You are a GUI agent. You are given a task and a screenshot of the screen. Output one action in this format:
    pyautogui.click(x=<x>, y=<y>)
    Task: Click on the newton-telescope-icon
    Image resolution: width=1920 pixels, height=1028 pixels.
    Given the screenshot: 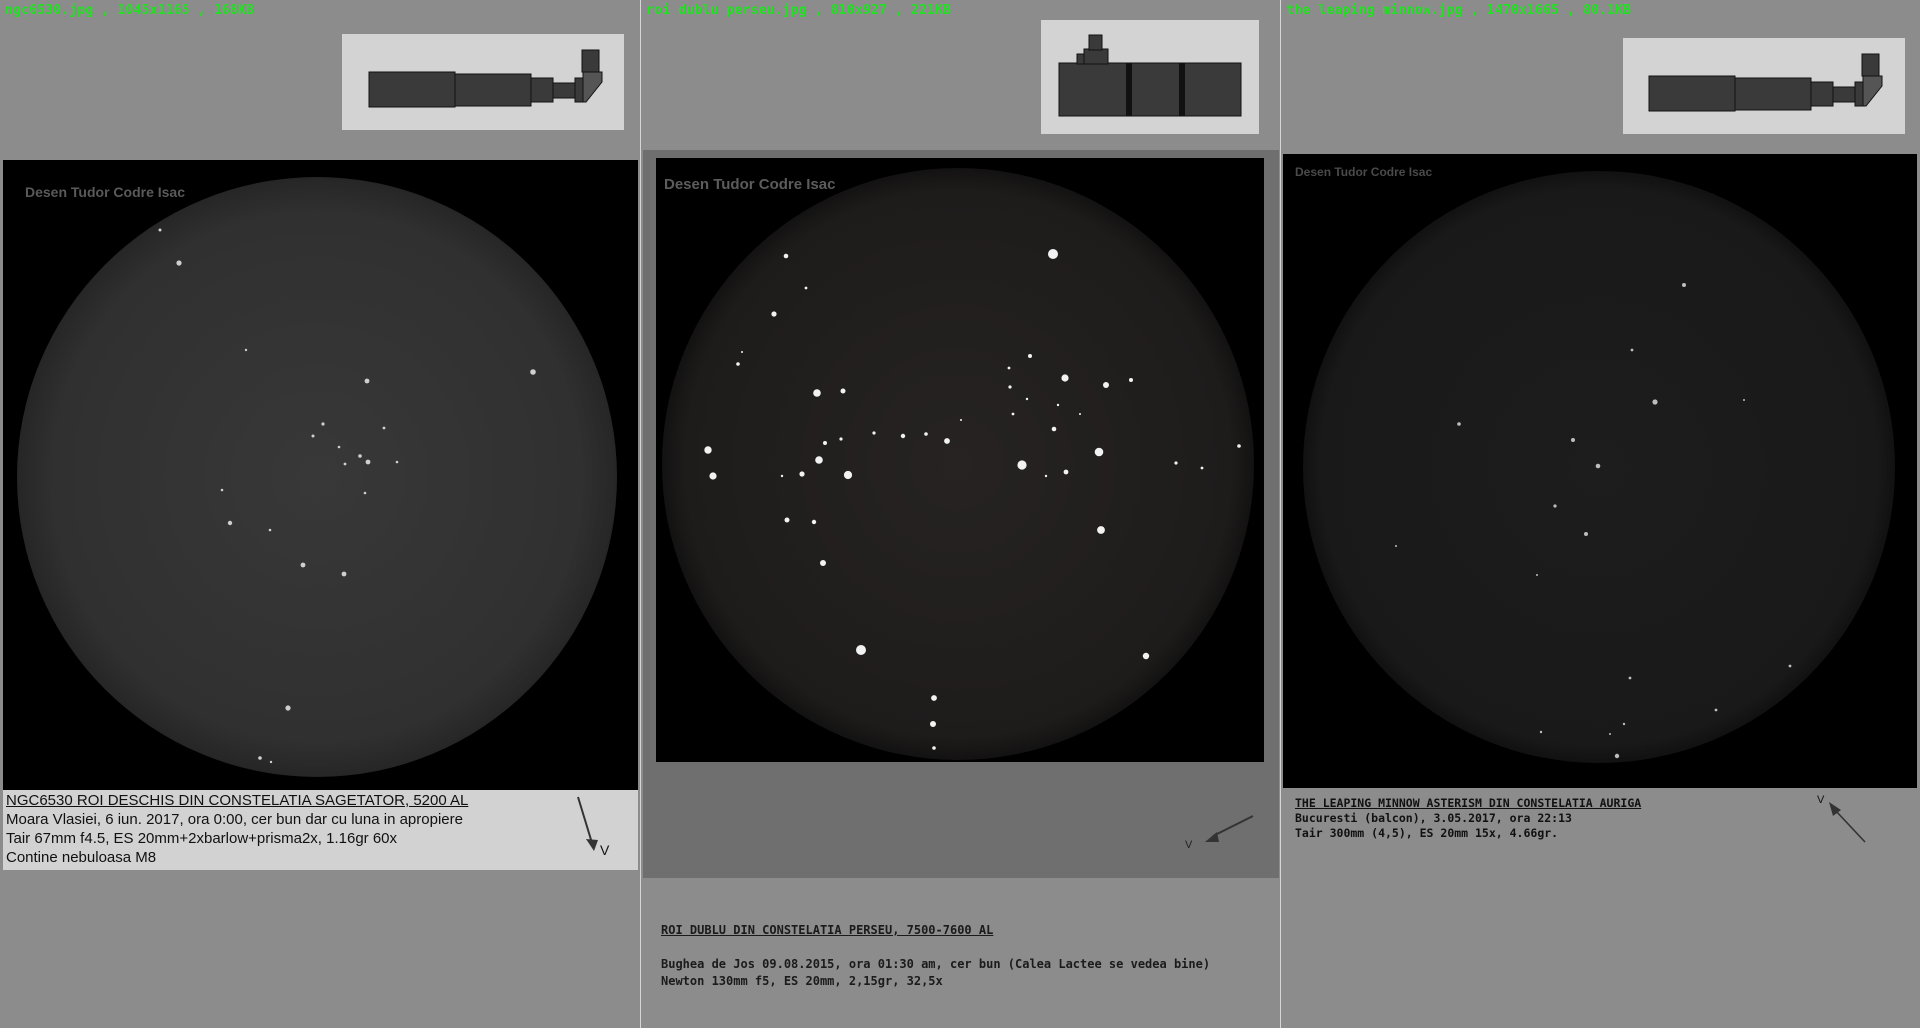 What is the action you would take?
    pyautogui.click(x=1150, y=77)
    